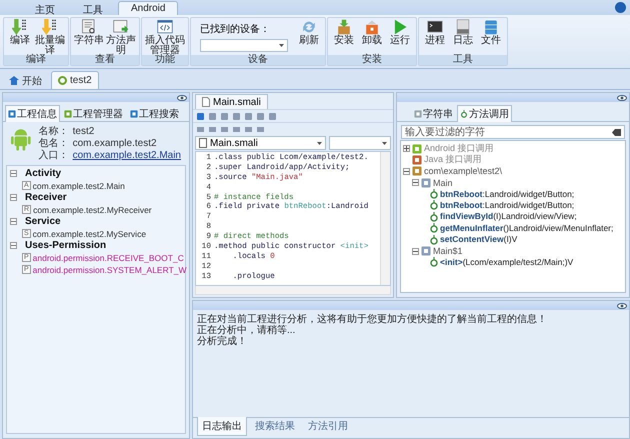 The height and width of the screenshot is (439, 630). Describe the element at coordinates (344, 27) in the screenshot. I see `install-box-icon` at that location.